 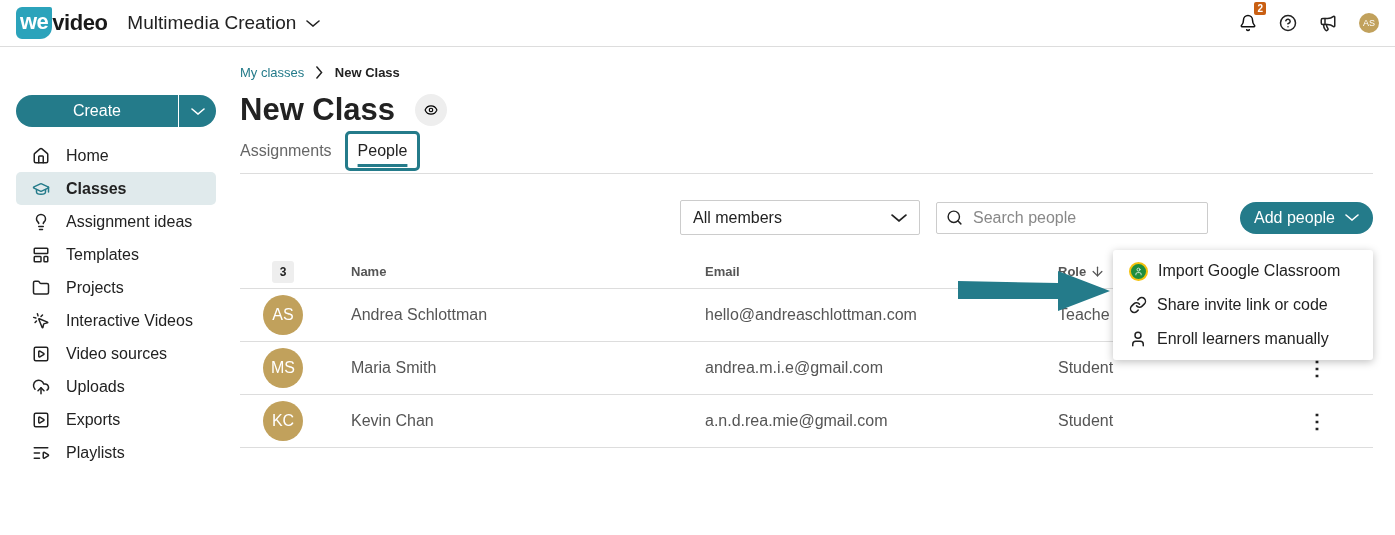 What do you see at coordinates (116, 254) in the screenshot?
I see `sidebar-item: Templates` at bounding box center [116, 254].